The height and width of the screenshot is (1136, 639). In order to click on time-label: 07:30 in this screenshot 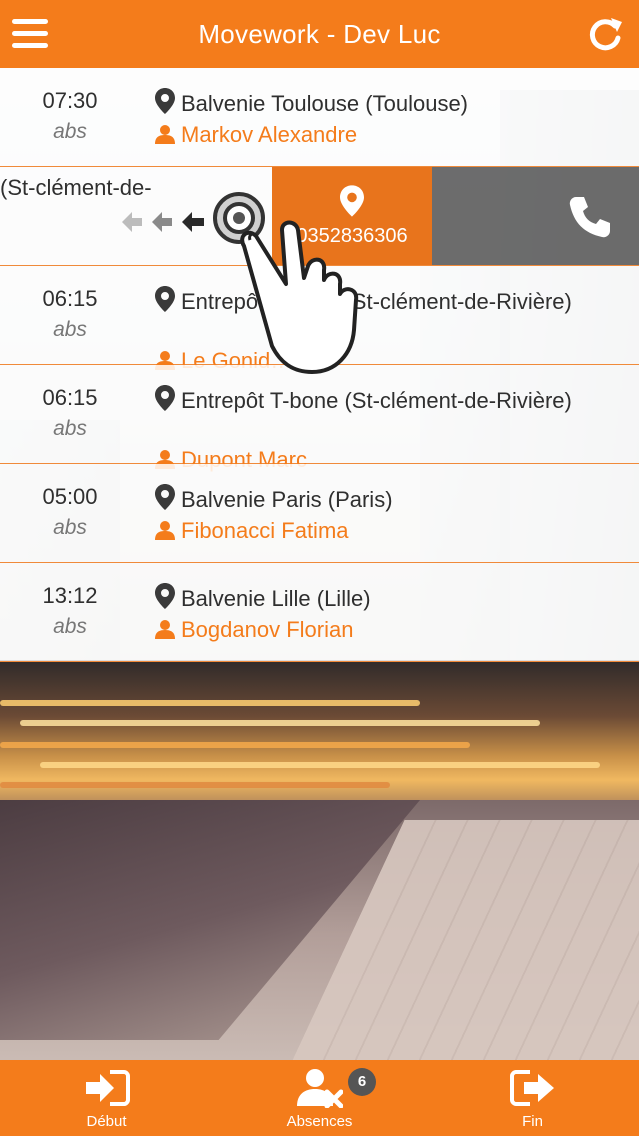, I will do `click(70, 100)`.